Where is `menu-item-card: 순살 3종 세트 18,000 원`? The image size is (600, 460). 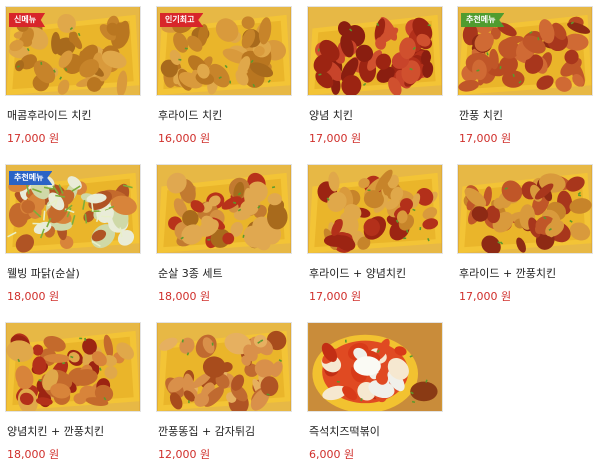
menu-item-card: 순살 3종 세트 18,000 원 is located at coordinates (224, 239).